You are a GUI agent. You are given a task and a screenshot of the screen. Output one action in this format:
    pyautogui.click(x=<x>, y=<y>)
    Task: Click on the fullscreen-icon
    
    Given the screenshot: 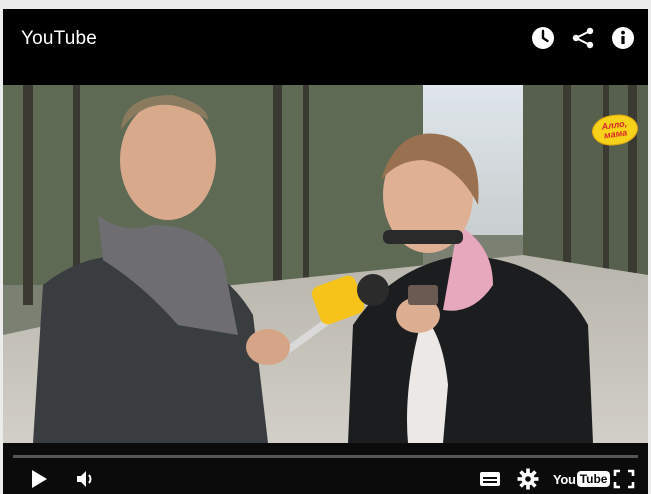 What is the action you would take?
    pyautogui.click(x=624, y=479)
    